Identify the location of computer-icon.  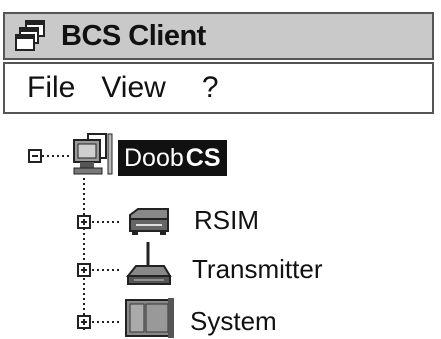
(93, 154).